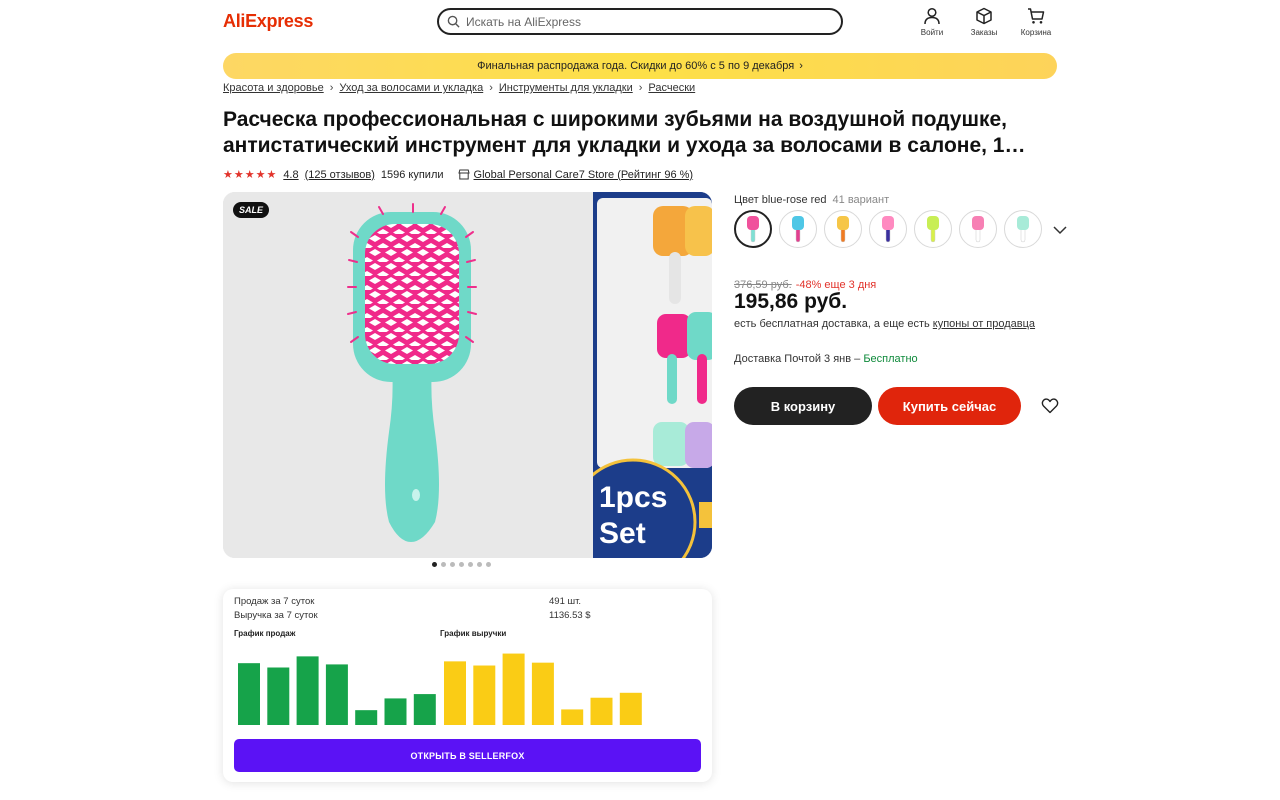  Describe the element at coordinates (453, 21) in the screenshot. I see `search-icon` at that location.